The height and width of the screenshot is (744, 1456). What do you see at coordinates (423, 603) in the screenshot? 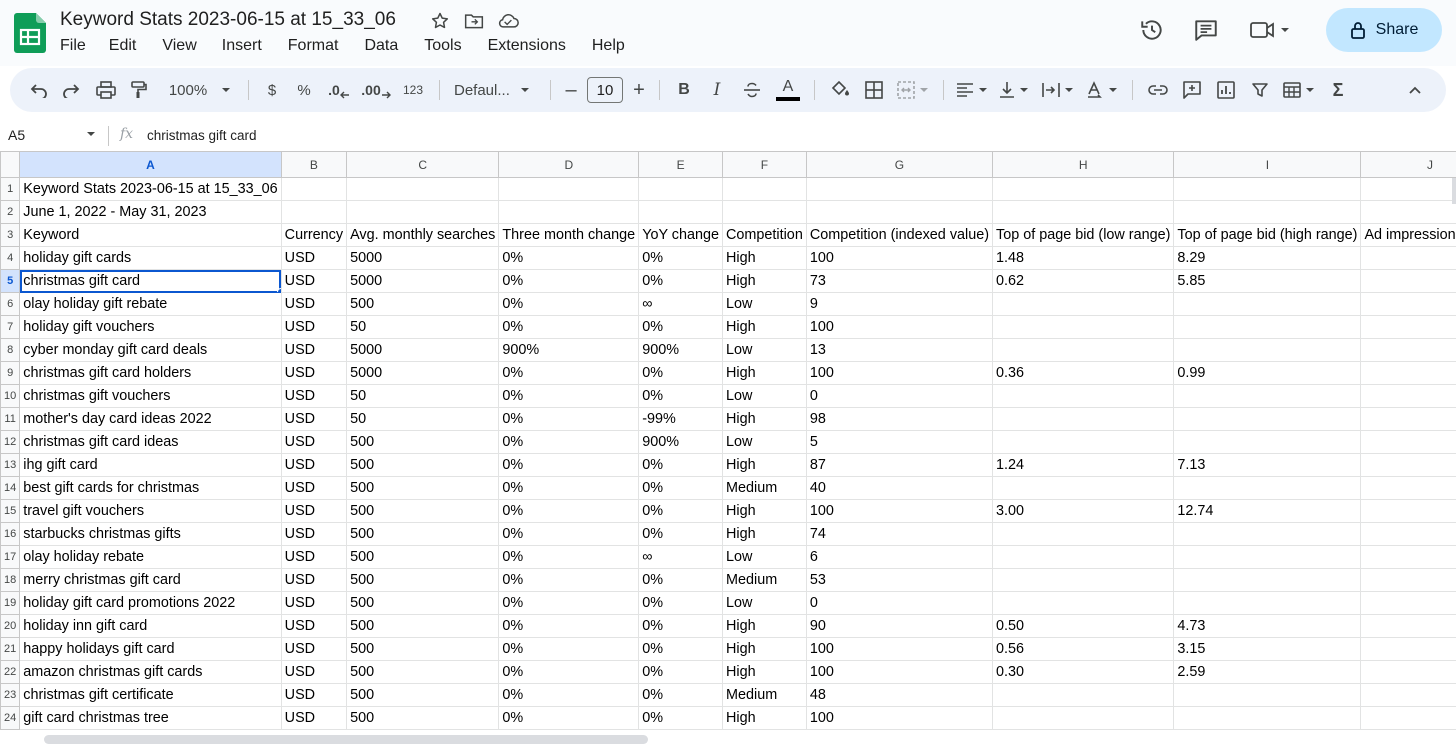
I see `cell-c19: 500` at bounding box center [423, 603].